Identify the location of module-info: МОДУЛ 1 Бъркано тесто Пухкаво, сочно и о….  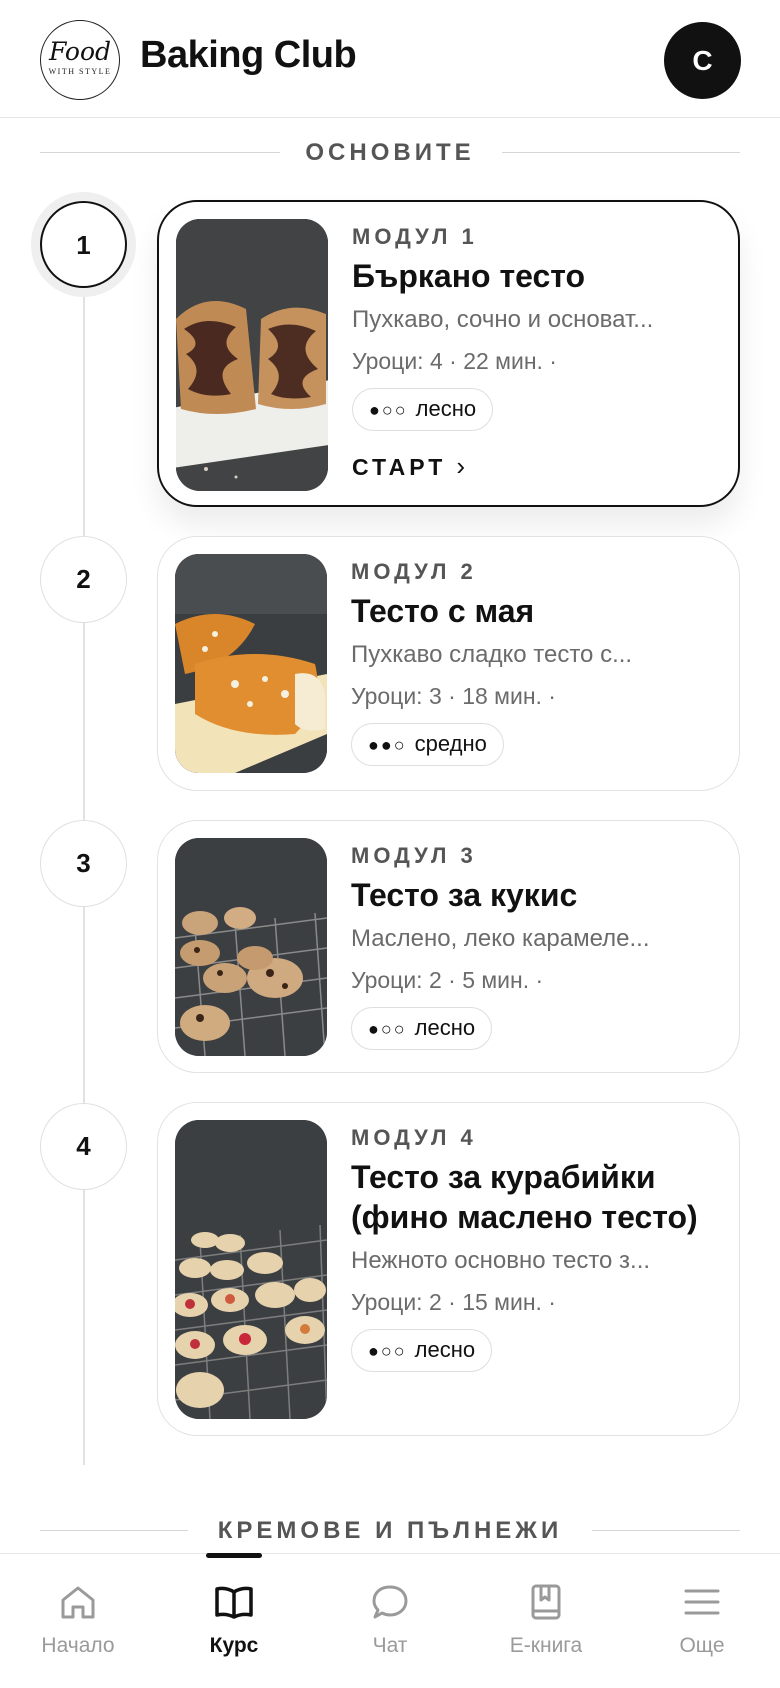
(537, 352).